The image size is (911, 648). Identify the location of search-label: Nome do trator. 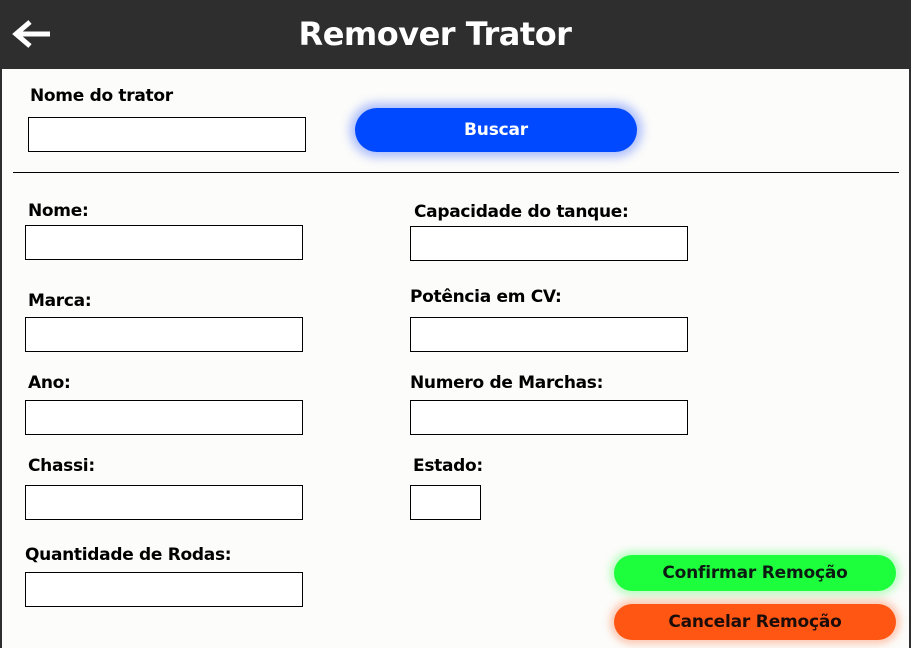
(101, 96).